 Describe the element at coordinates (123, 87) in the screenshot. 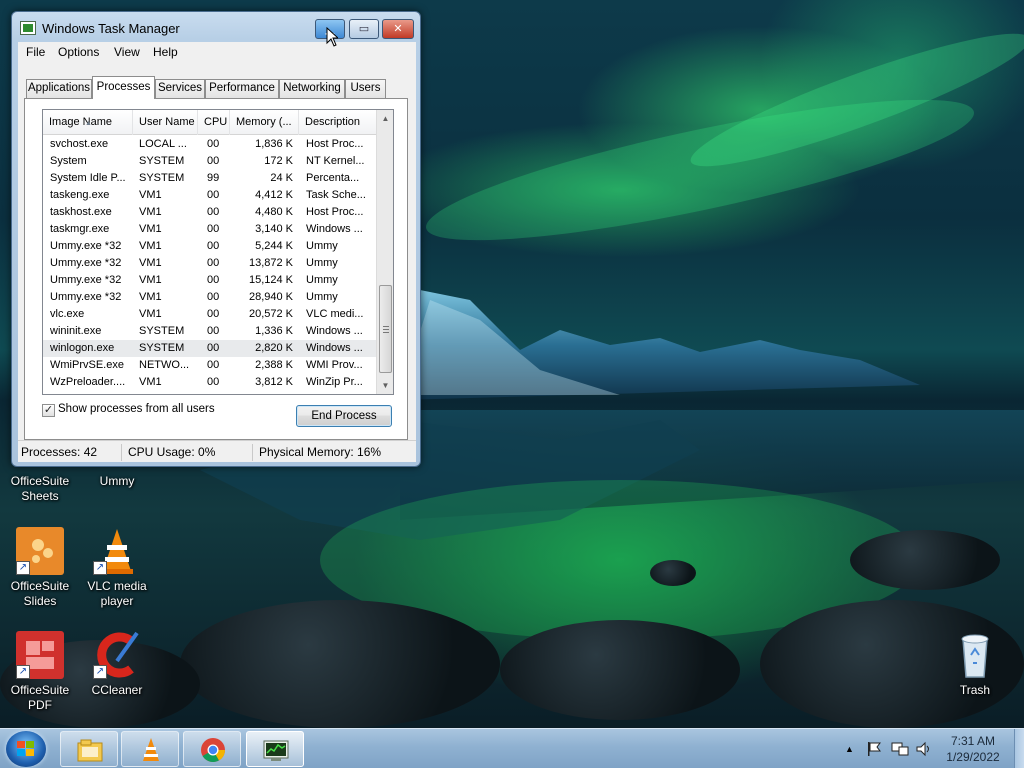

I see `tab-processes: Processes` at that location.